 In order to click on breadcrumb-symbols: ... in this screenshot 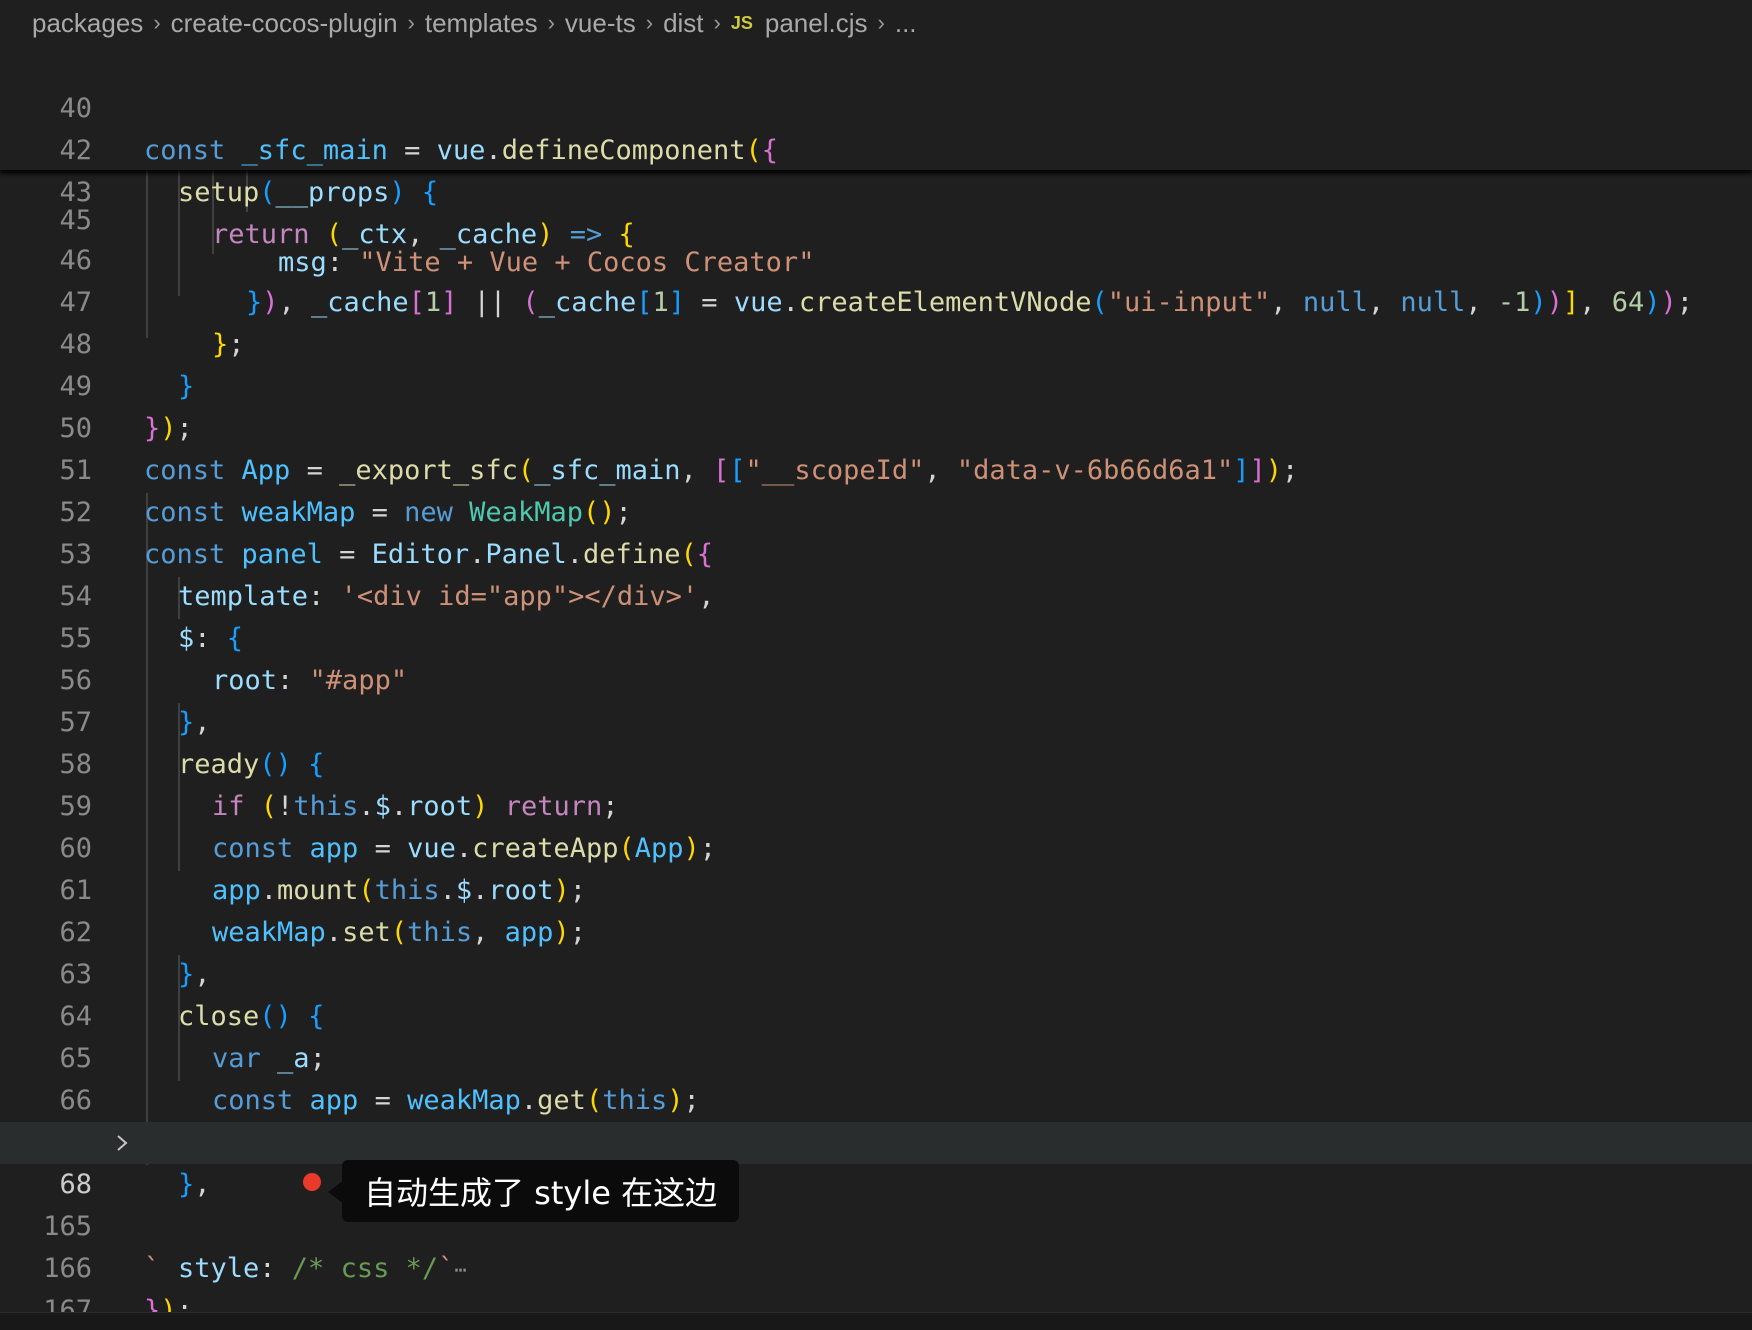, I will do `click(906, 23)`.